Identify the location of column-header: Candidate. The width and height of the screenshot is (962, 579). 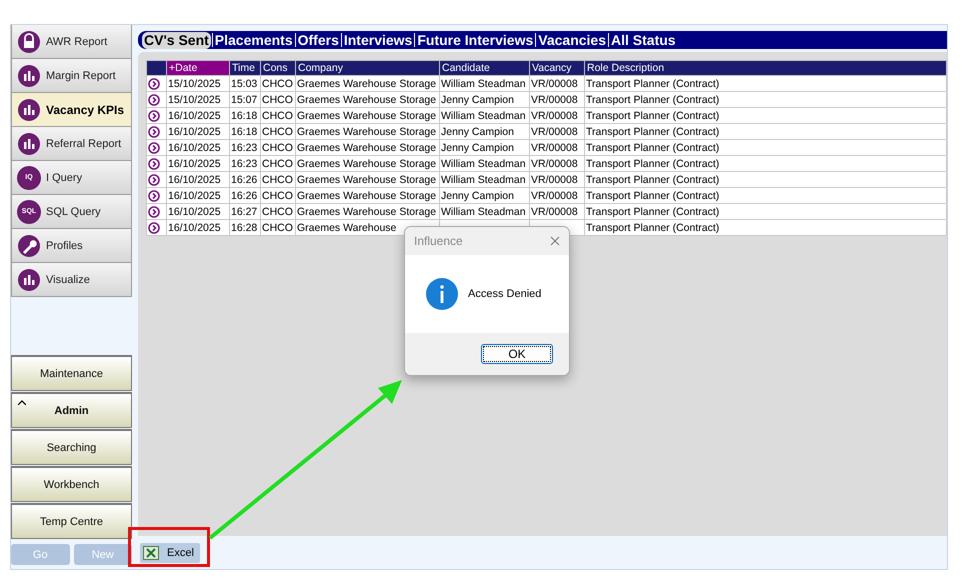
(485, 68).